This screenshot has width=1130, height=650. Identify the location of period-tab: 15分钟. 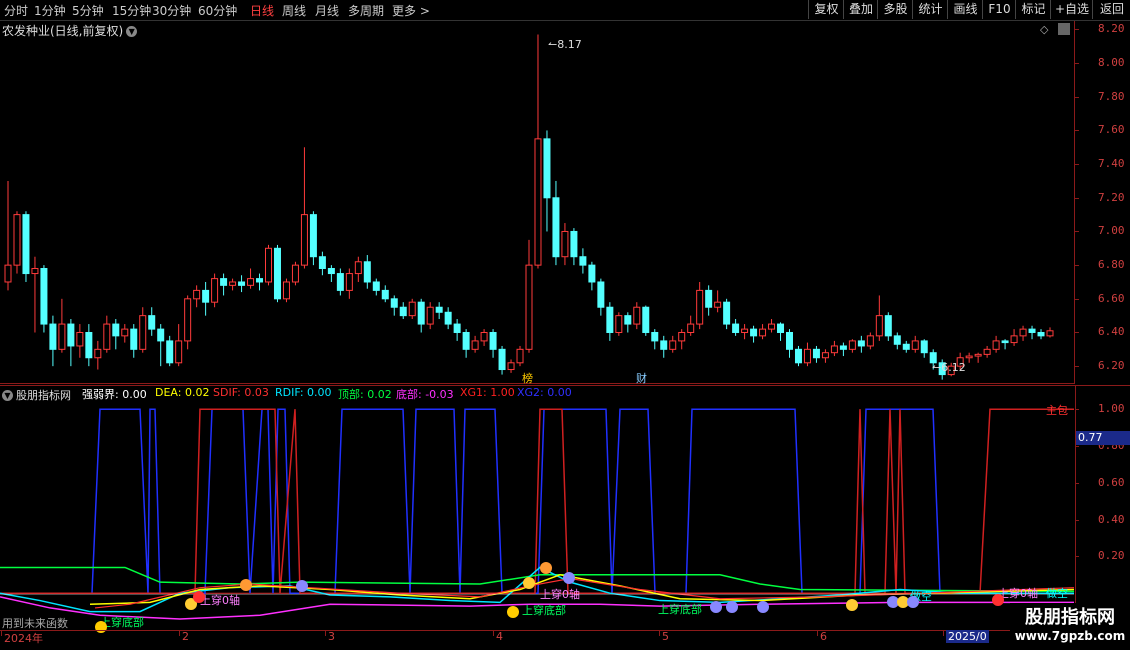
(131, 10).